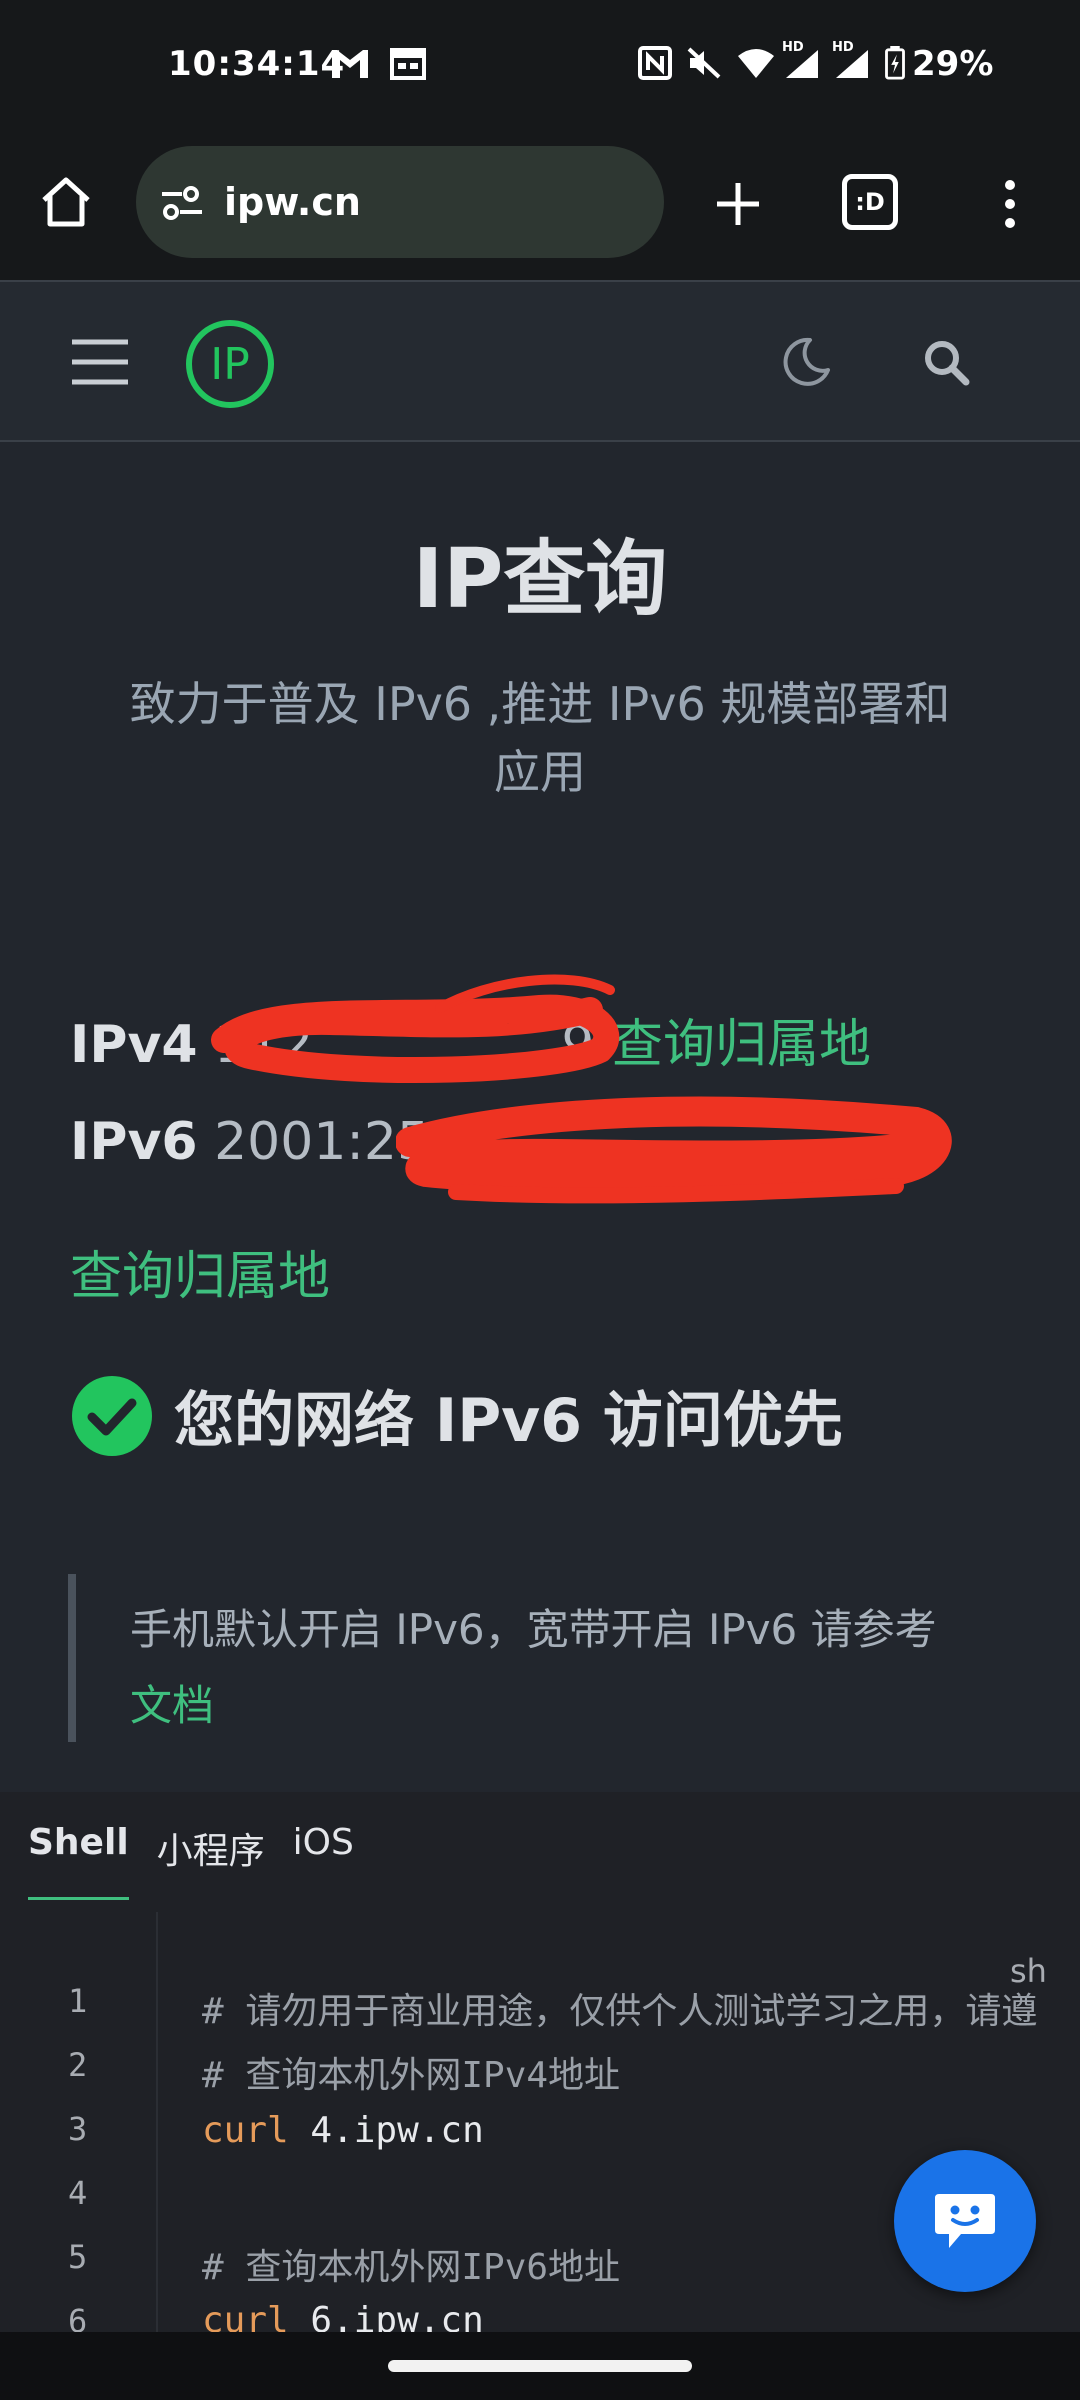 Image resolution: width=1080 pixels, height=2400 pixels. Describe the element at coordinates (78, 2129) in the screenshot. I see `line-number: 3` at that location.